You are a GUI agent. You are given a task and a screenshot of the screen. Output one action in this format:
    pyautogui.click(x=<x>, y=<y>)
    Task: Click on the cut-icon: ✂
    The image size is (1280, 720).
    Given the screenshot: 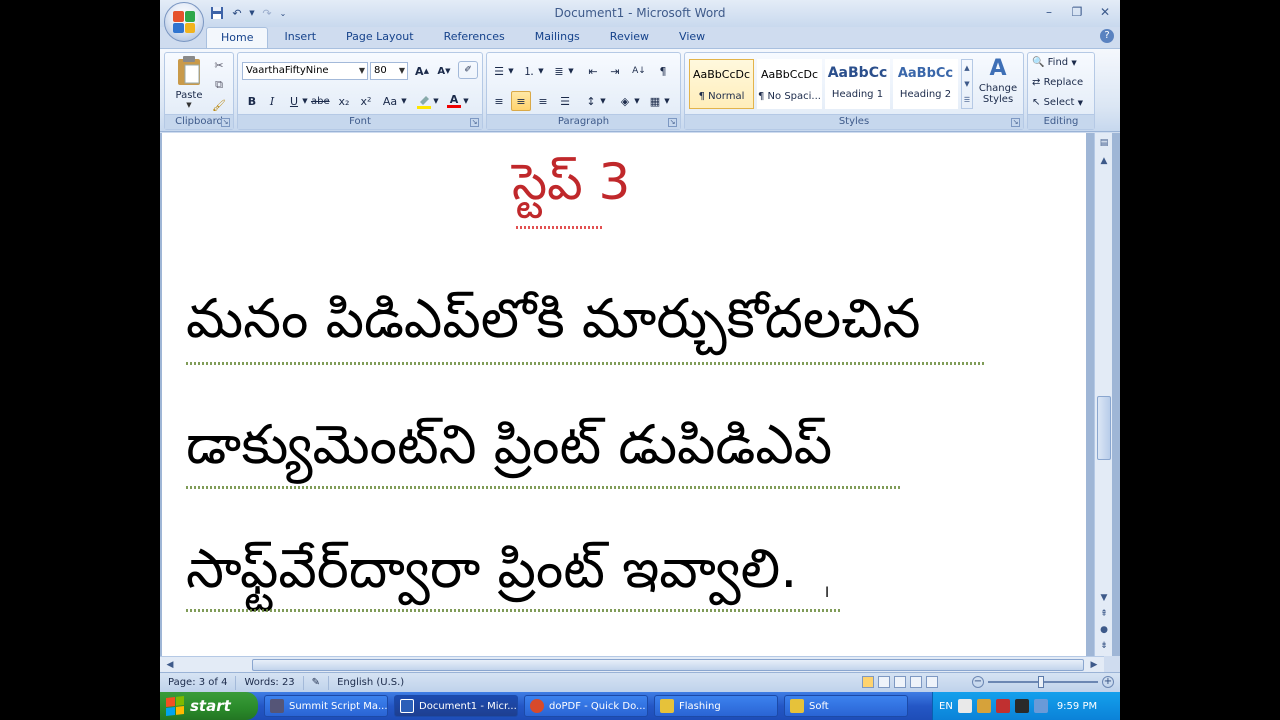 What is the action you would take?
    pyautogui.click(x=219, y=65)
    